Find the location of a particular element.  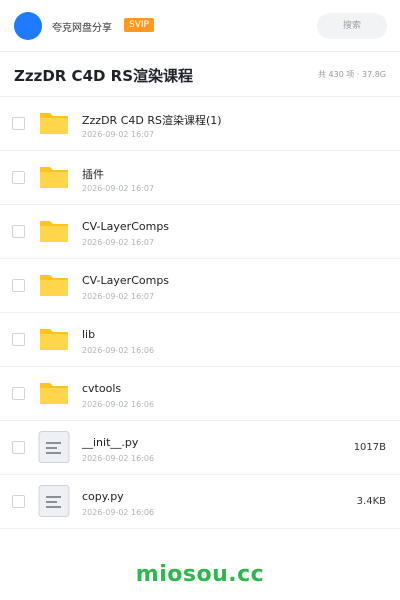

file-size: 1017B is located at coordinates (369, 447).